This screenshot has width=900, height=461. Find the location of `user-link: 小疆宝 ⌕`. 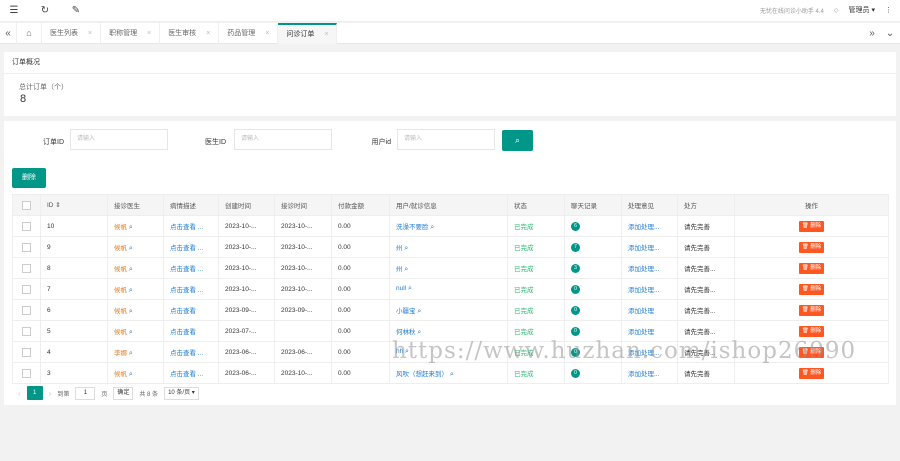

user-link: 小疆宝 ⌕ is located at coordinates (448, 310).